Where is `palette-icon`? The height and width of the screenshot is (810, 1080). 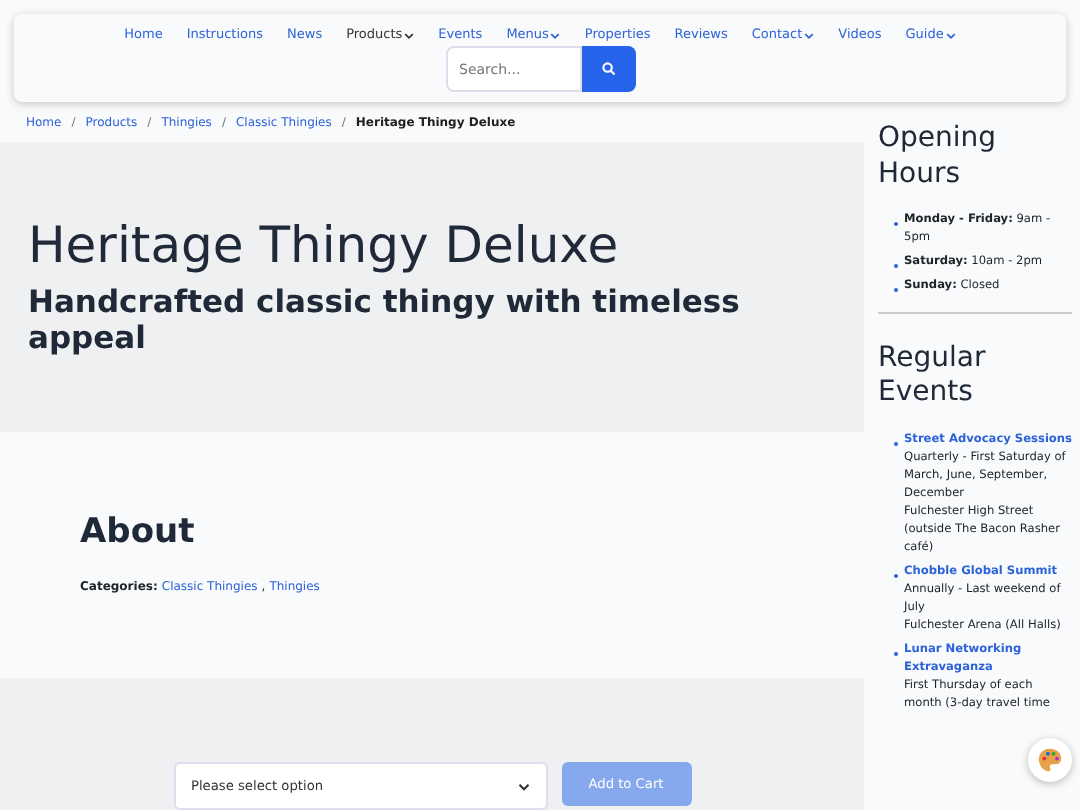 palette-icon is located at coordinates (1050, 760).